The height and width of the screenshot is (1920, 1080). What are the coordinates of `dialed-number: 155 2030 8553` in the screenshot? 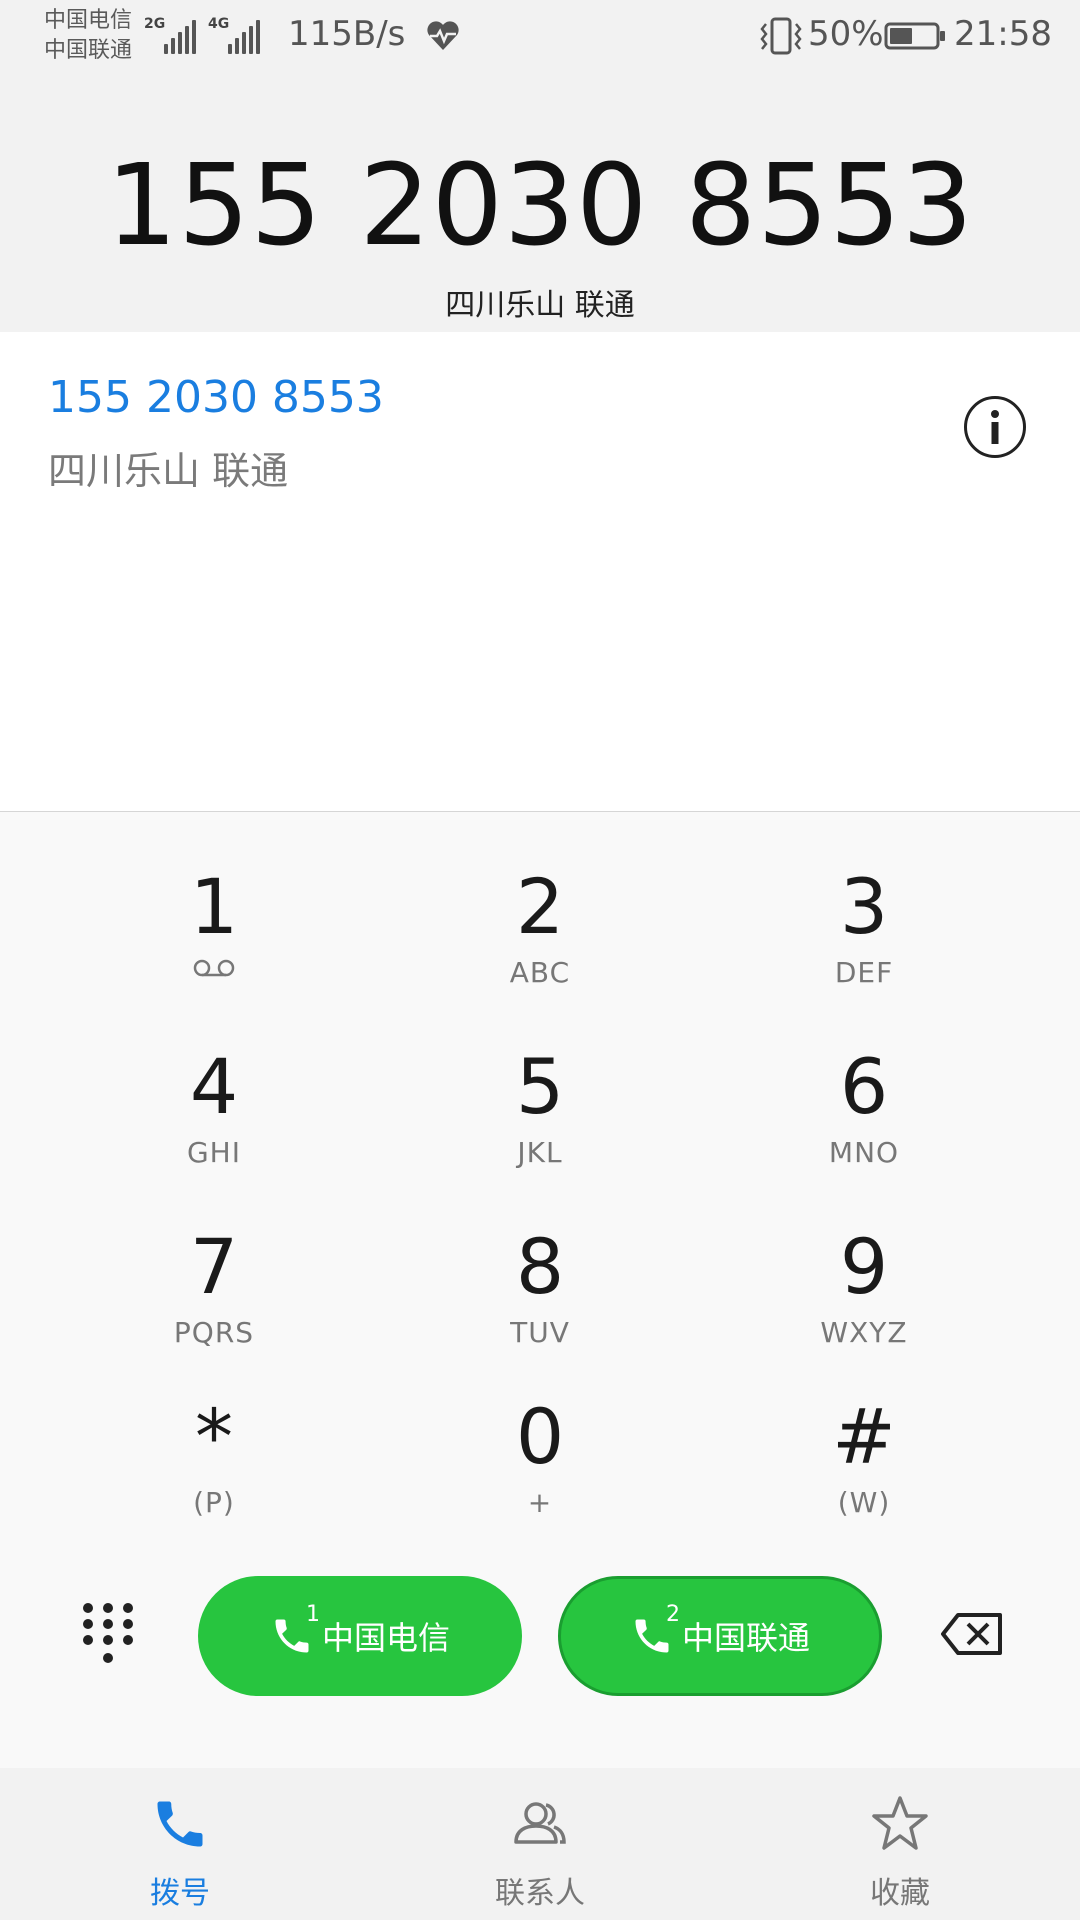 It's located at (540, 206).